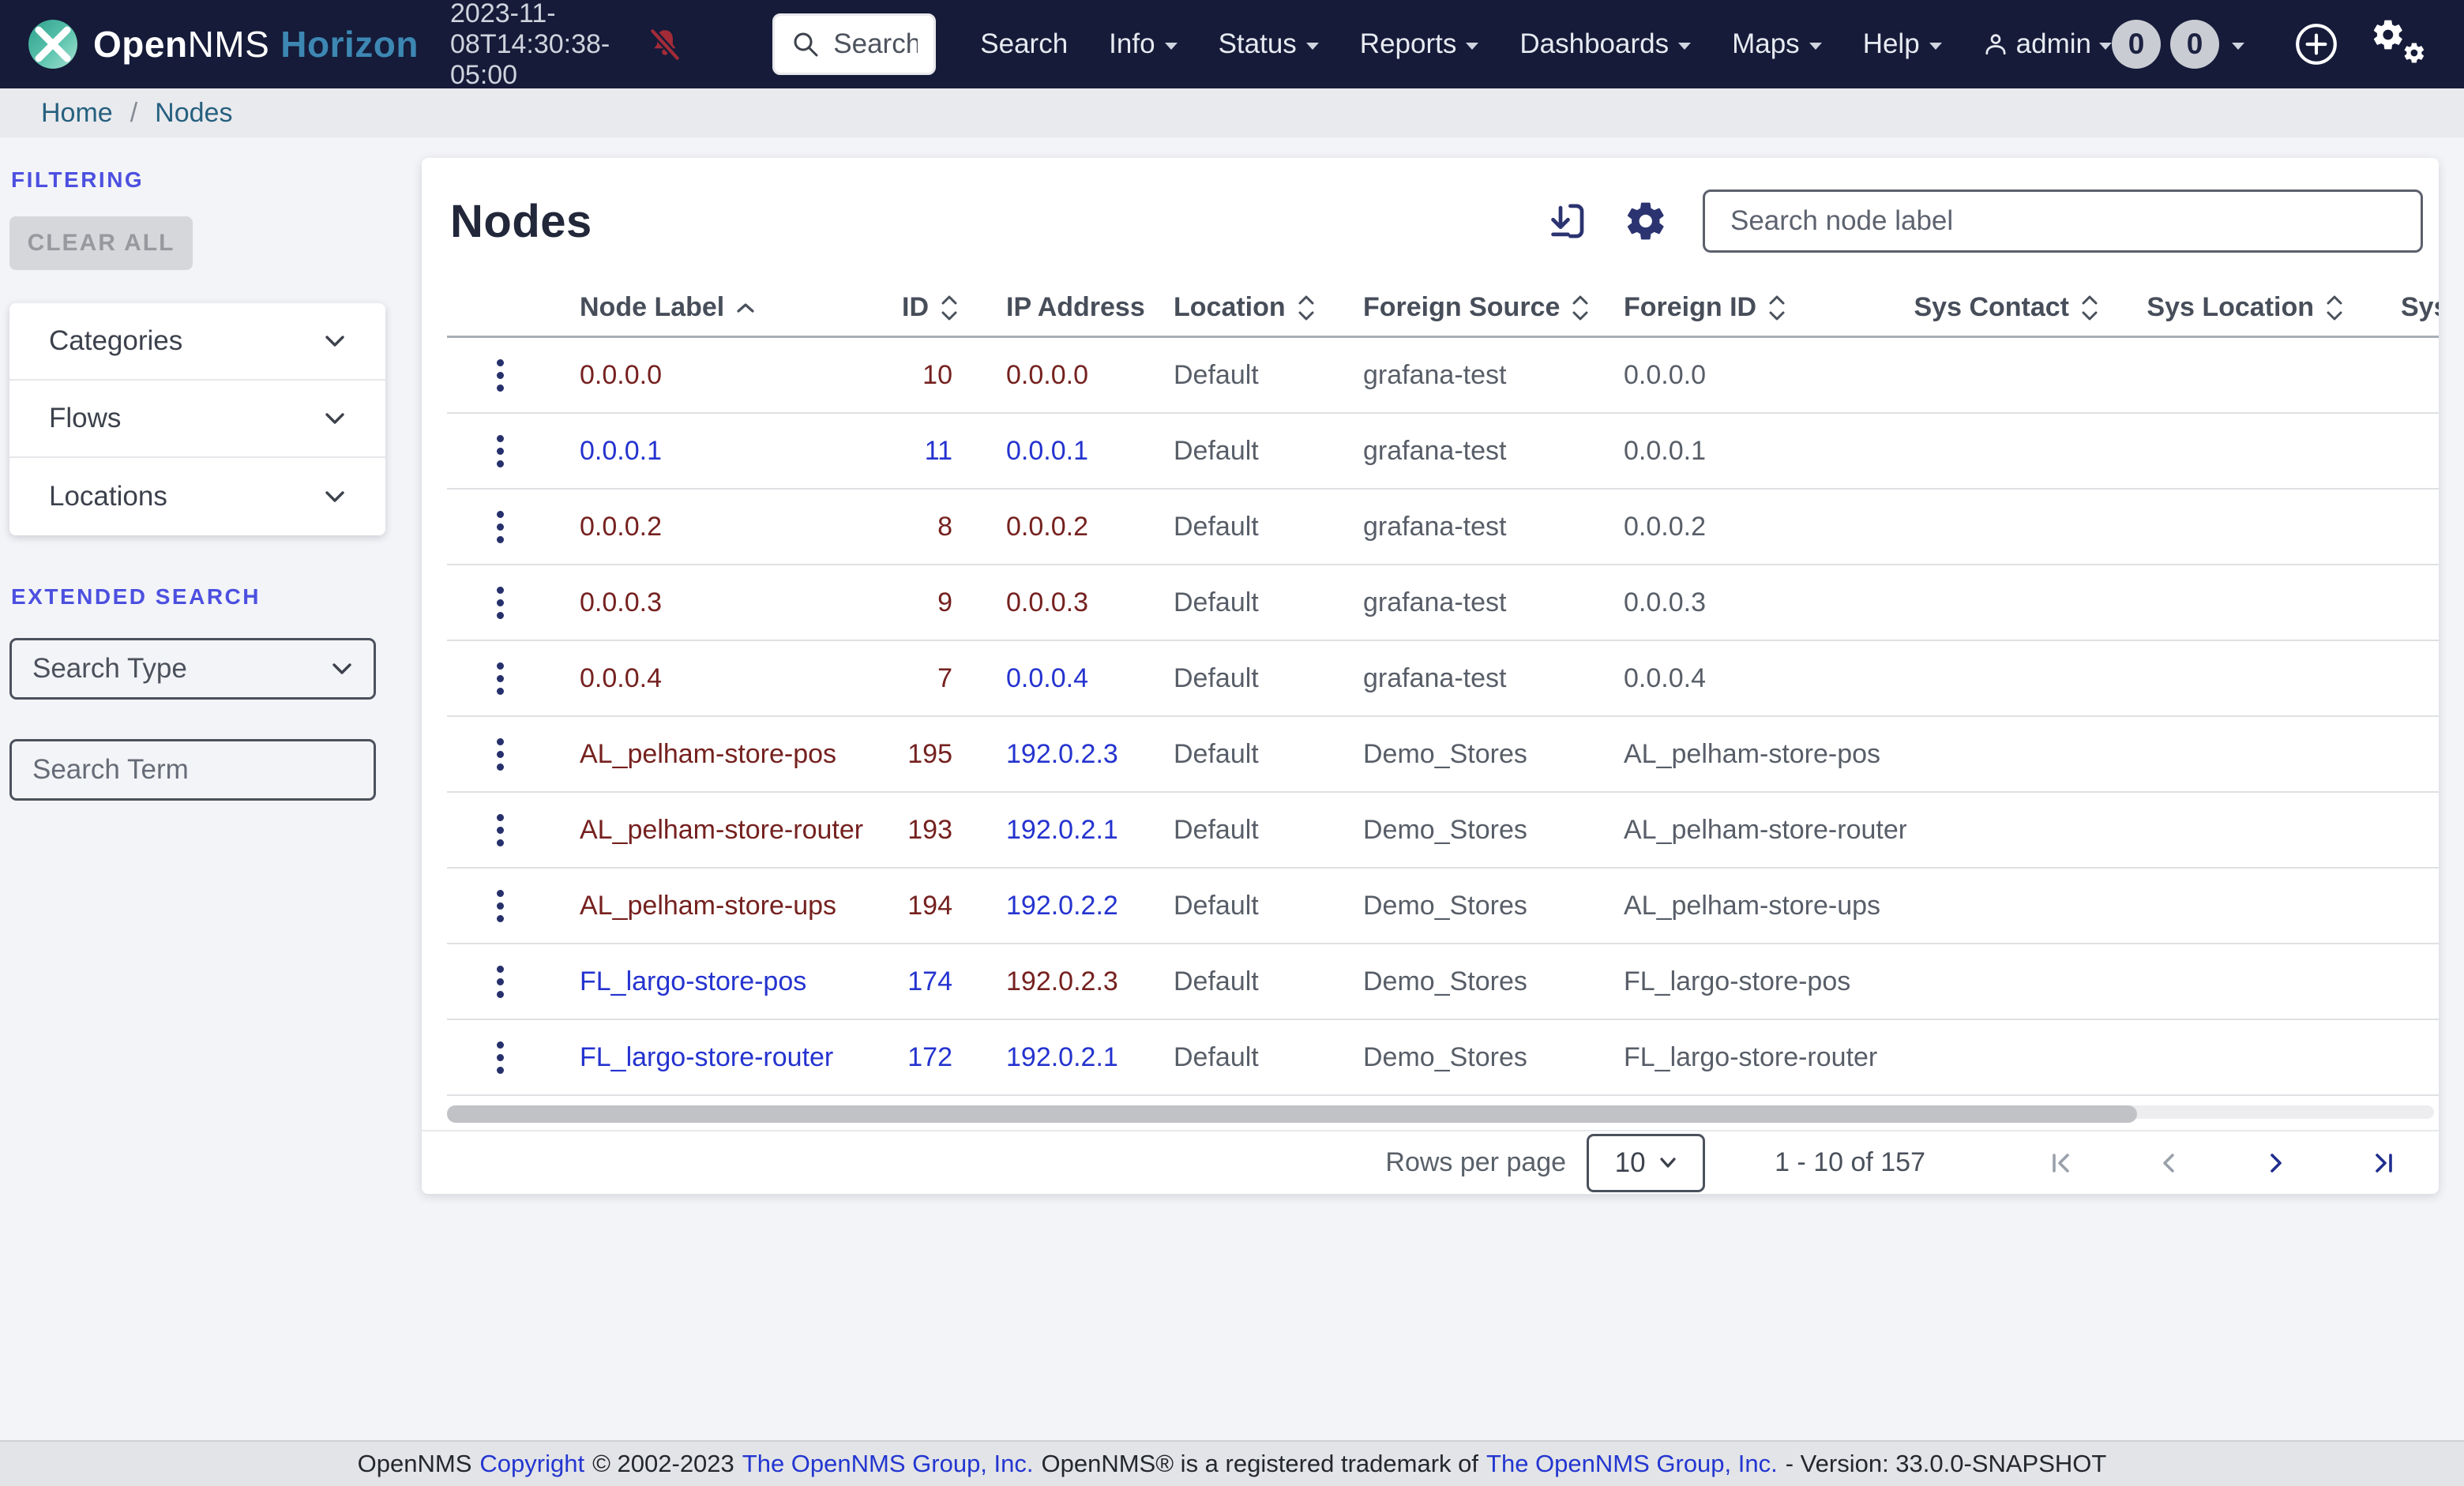  I want to click on node-ip-link: 0.0.0.1, so click(1047, 451).